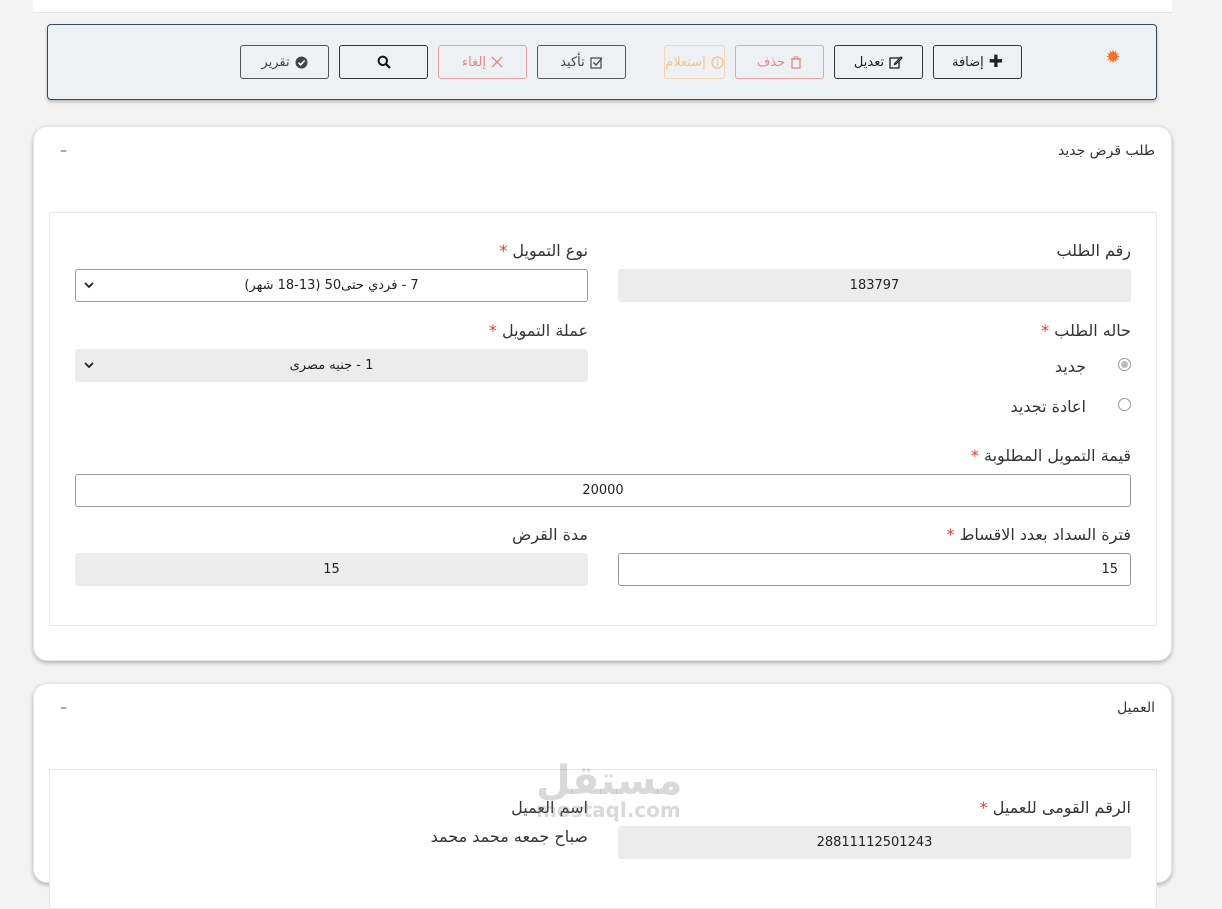 The width and height of the screenshot is (1222, 909). I want to click on inquiry-button-label: إستعلام, so click(685, 62).